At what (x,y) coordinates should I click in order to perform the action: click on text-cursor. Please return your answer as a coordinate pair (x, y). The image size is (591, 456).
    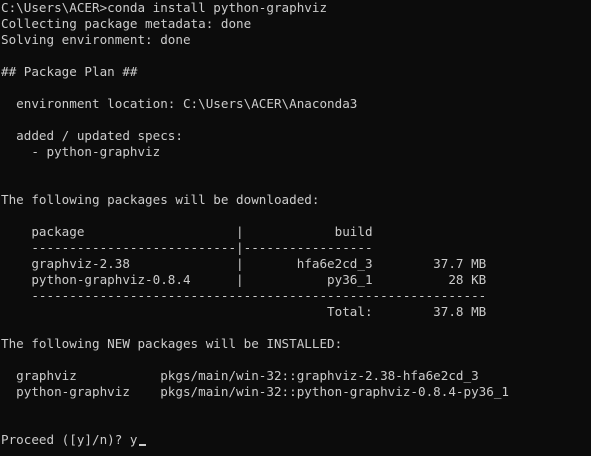
    Looking at the image, I should click on (142, 445).